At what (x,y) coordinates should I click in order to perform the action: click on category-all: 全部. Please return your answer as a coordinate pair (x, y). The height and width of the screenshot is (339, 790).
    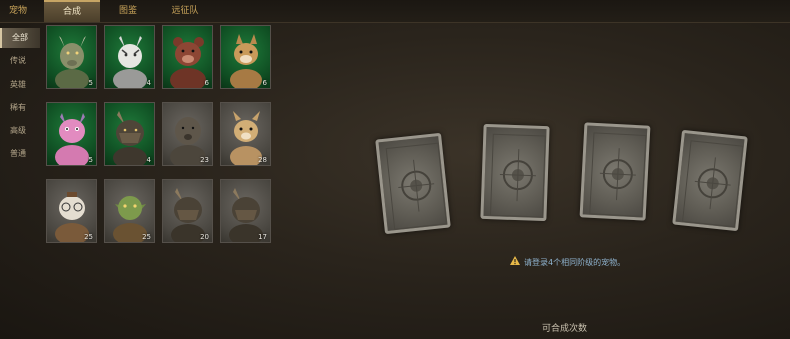
    Looking at the image, I should click on (20, 38).